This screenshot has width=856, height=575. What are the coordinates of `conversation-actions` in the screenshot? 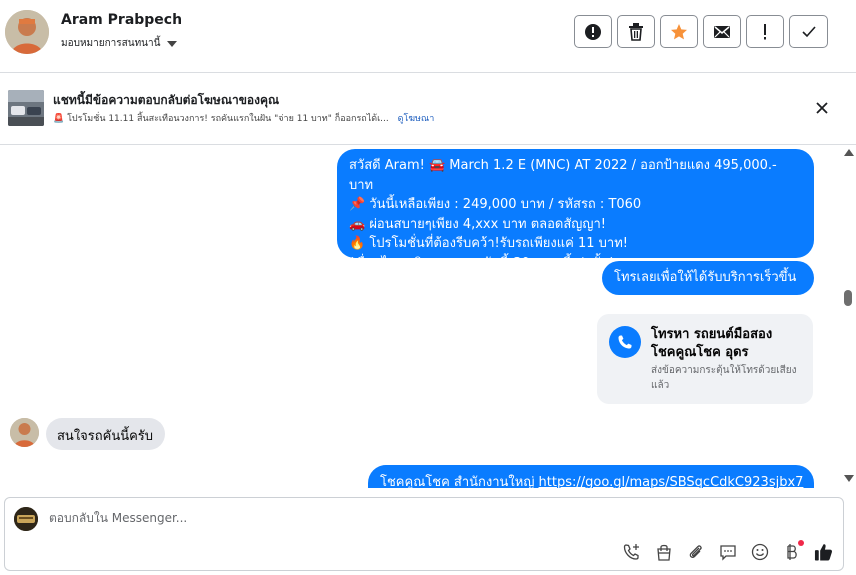 It's located at (701, 31).